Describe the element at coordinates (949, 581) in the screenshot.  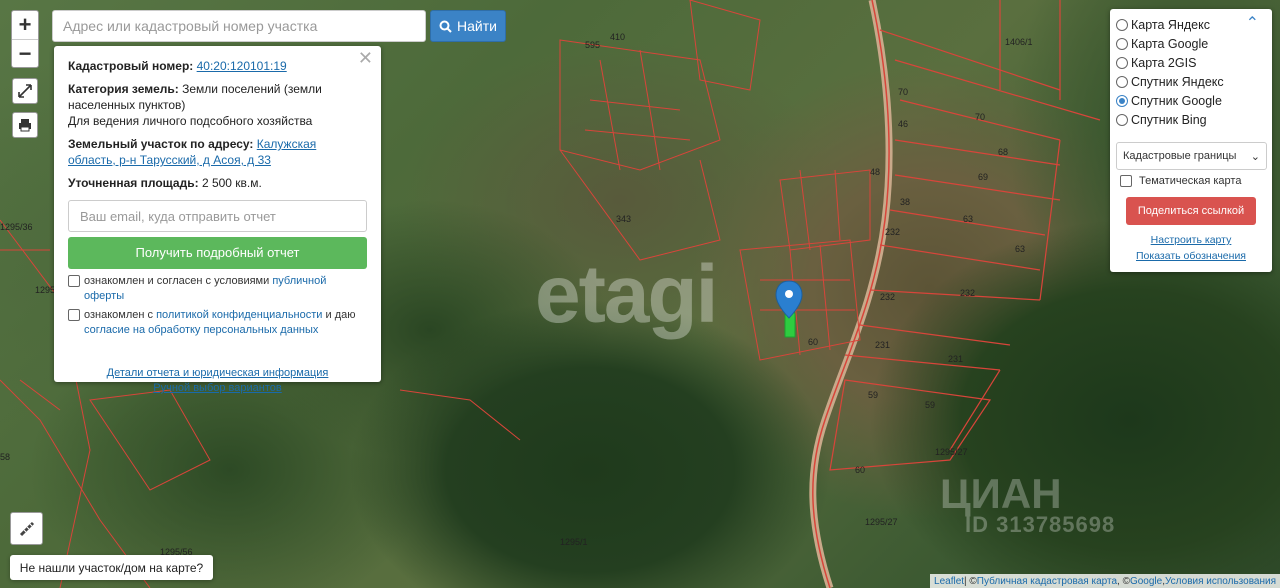
I see `leaflet-link: Leaflet` at that location.